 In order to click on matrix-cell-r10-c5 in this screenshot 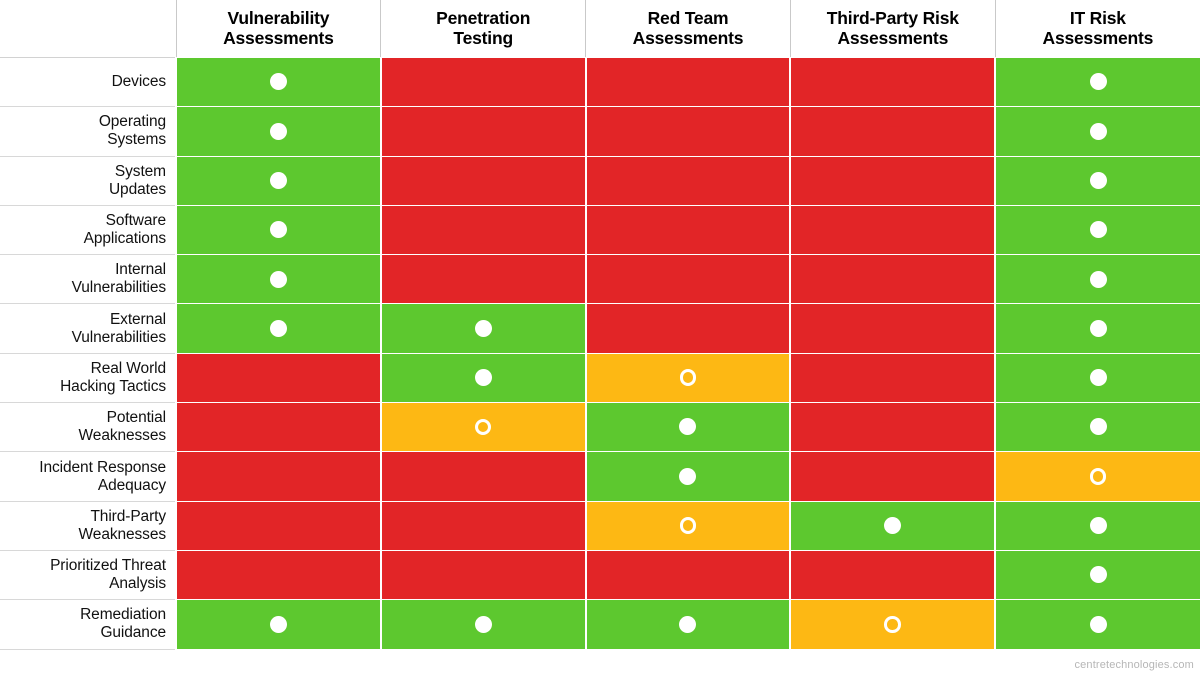, I will do `click(1097, 525)`.